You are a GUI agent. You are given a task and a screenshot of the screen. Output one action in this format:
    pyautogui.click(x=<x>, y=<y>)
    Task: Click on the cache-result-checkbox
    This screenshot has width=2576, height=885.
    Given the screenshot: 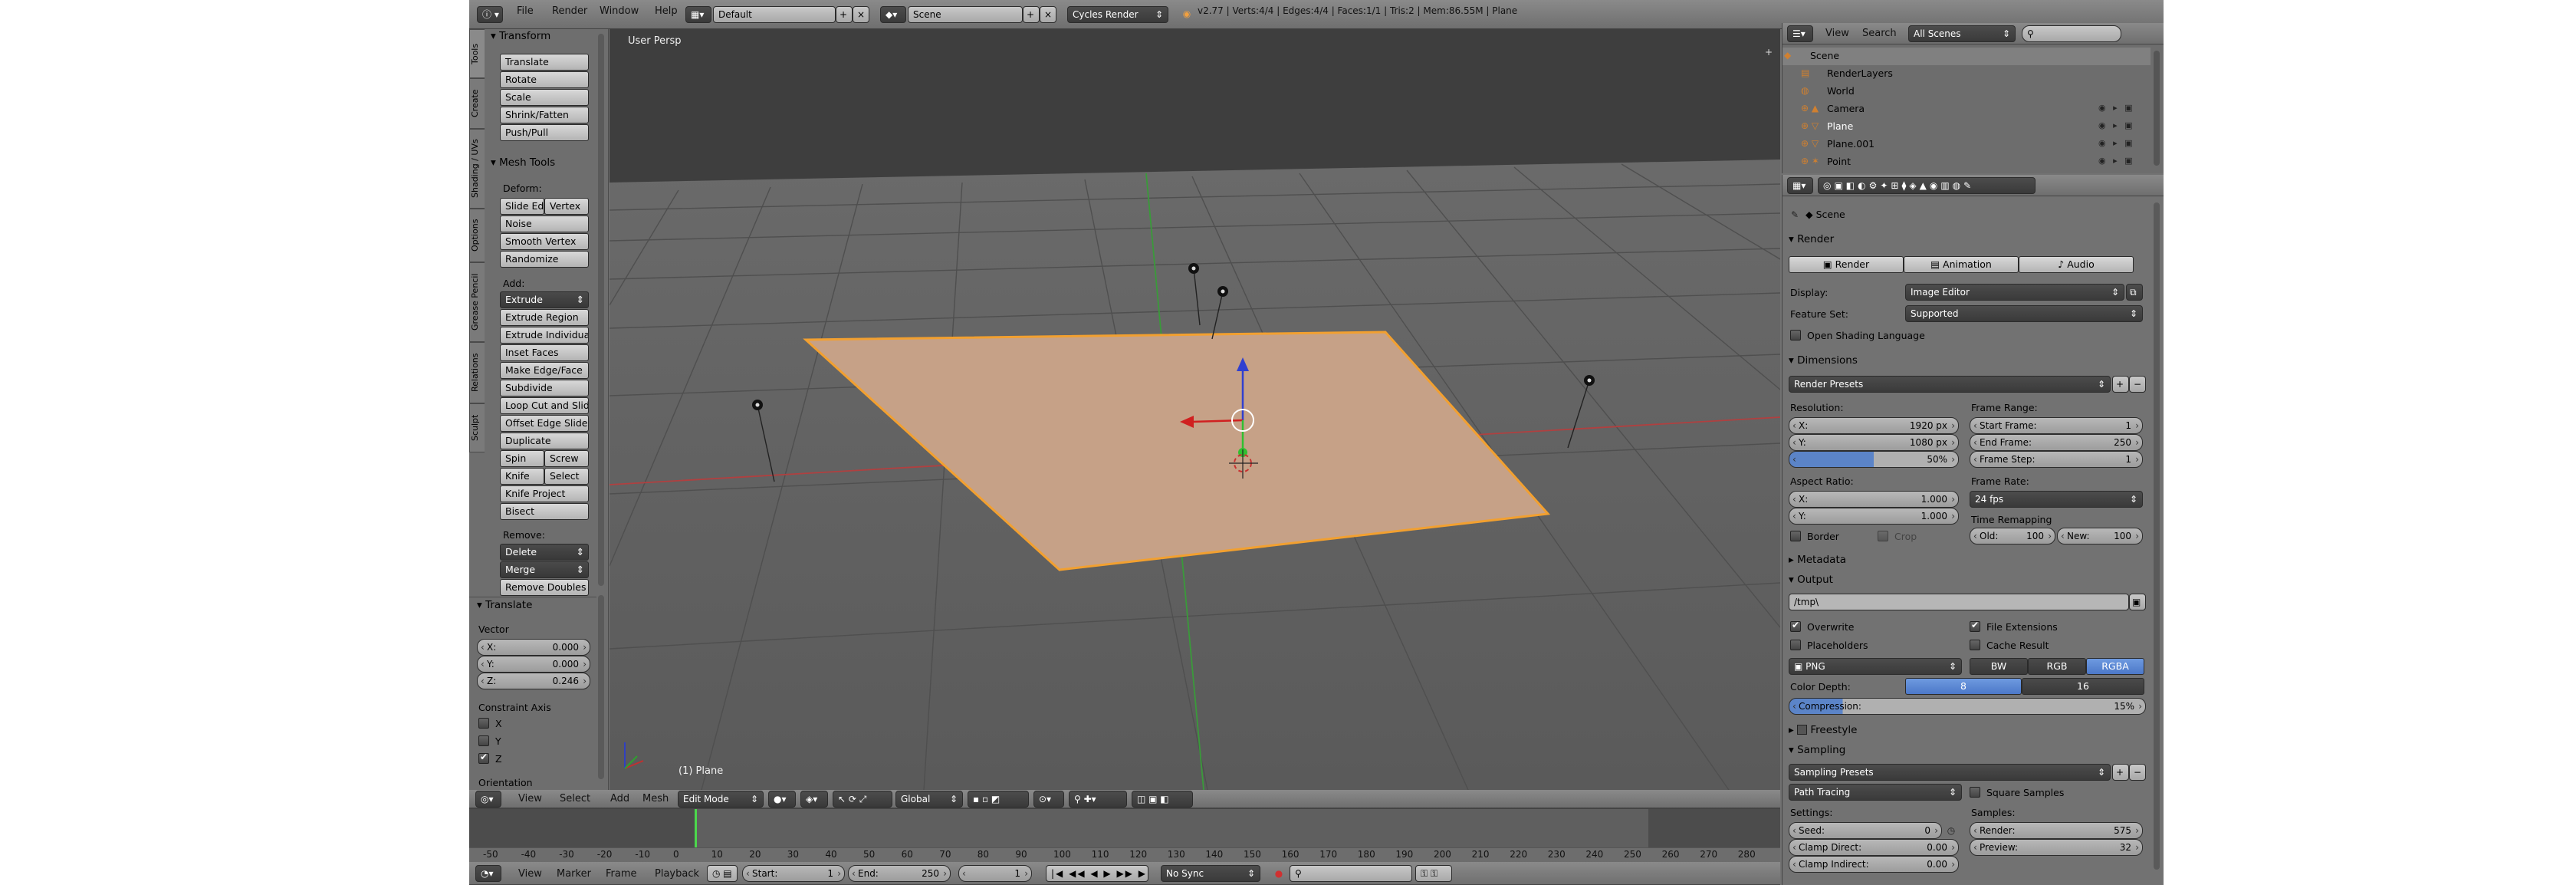 What is the action you would take?
    pyautogui.click(x=1975, y=645)
    